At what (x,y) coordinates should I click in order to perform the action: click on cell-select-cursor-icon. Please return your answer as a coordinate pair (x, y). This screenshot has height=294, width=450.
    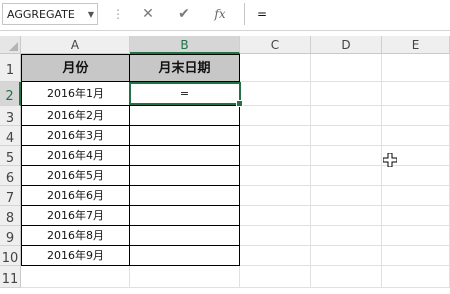
    Looking at the image, I should click on (390, 160).